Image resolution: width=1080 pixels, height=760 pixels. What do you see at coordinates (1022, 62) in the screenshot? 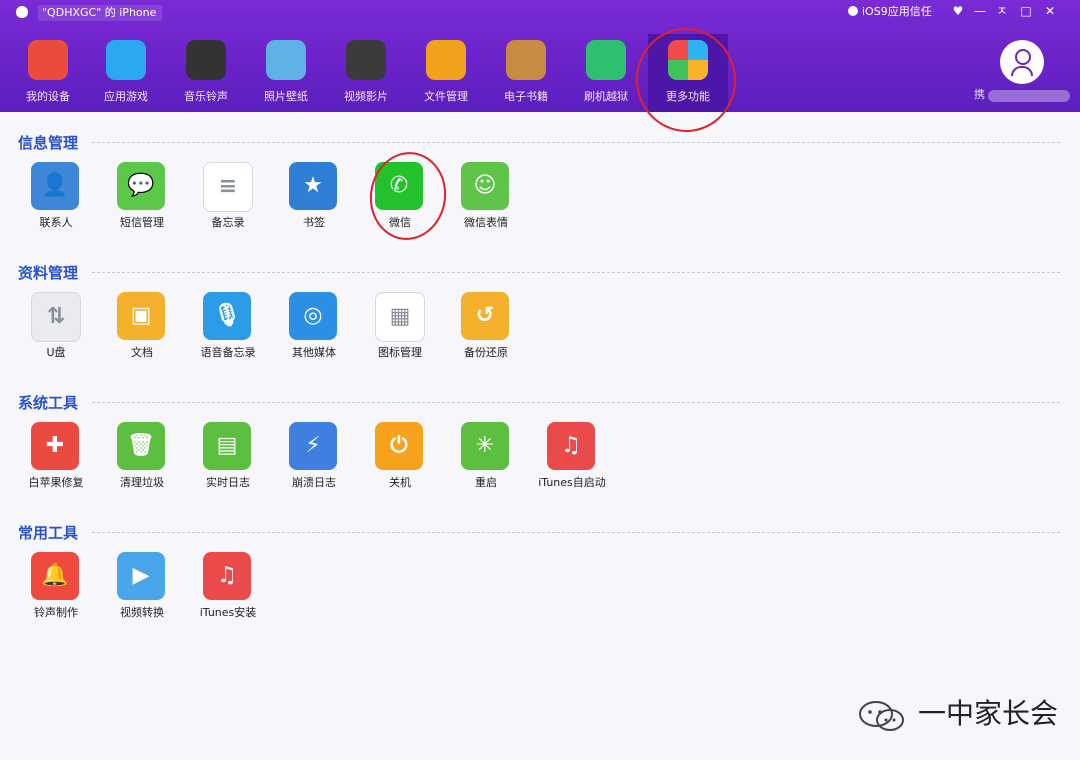
I see `user-avatar-icon` at bounding box center [1022, 62].